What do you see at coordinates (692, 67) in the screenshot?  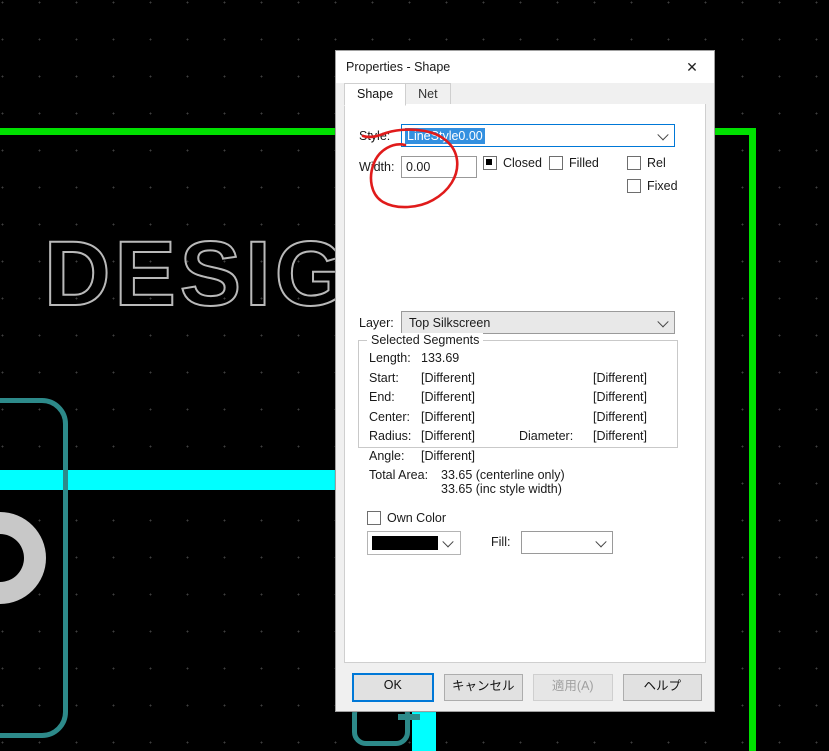 I see `close-icon: ✕` at bounding box center [692, 67].